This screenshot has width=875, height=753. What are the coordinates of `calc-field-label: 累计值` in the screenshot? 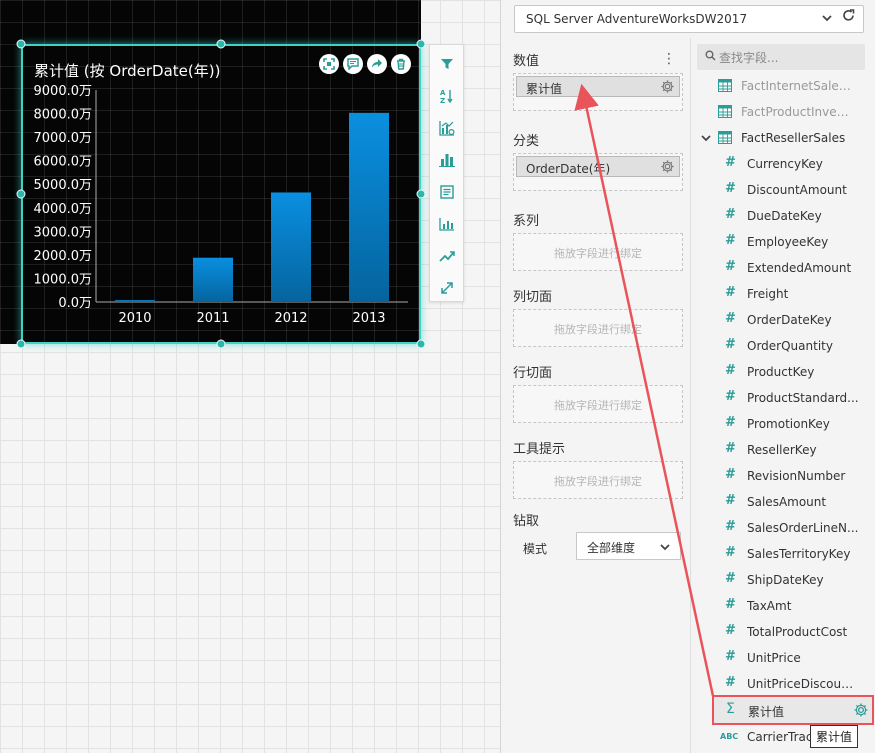 It's located at (766, 712).